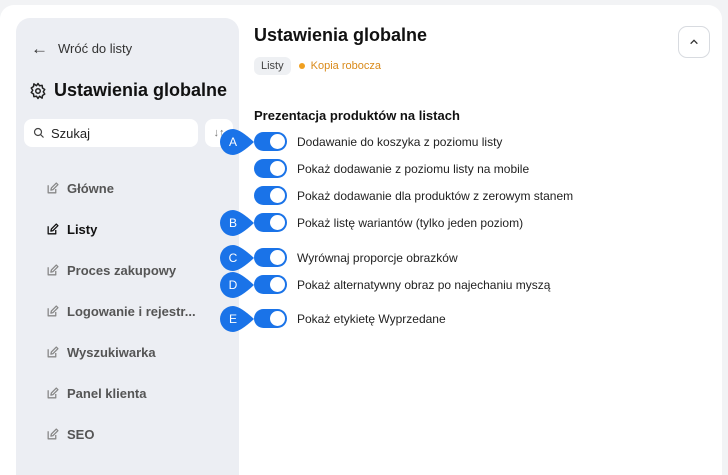  I want to click on search-box, so click(111, 133).